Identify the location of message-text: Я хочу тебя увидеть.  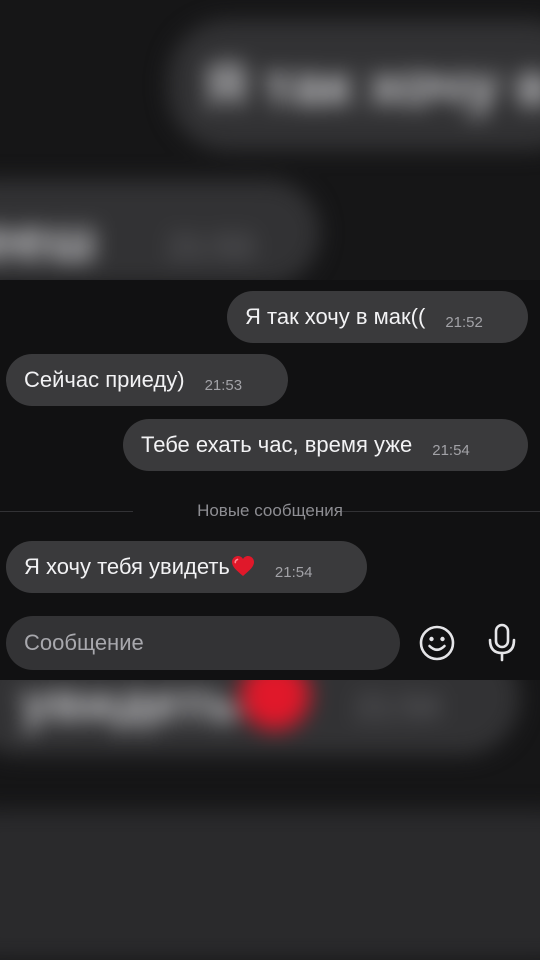
(139, 567).